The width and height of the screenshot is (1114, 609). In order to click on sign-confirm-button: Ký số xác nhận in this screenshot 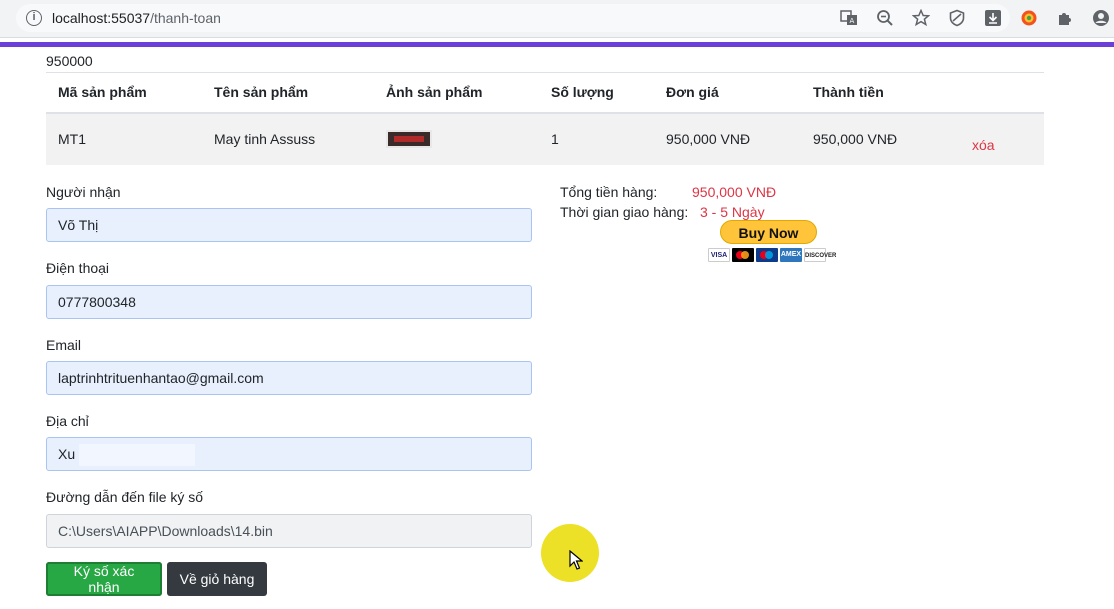, I will do `click(104, 579)`.